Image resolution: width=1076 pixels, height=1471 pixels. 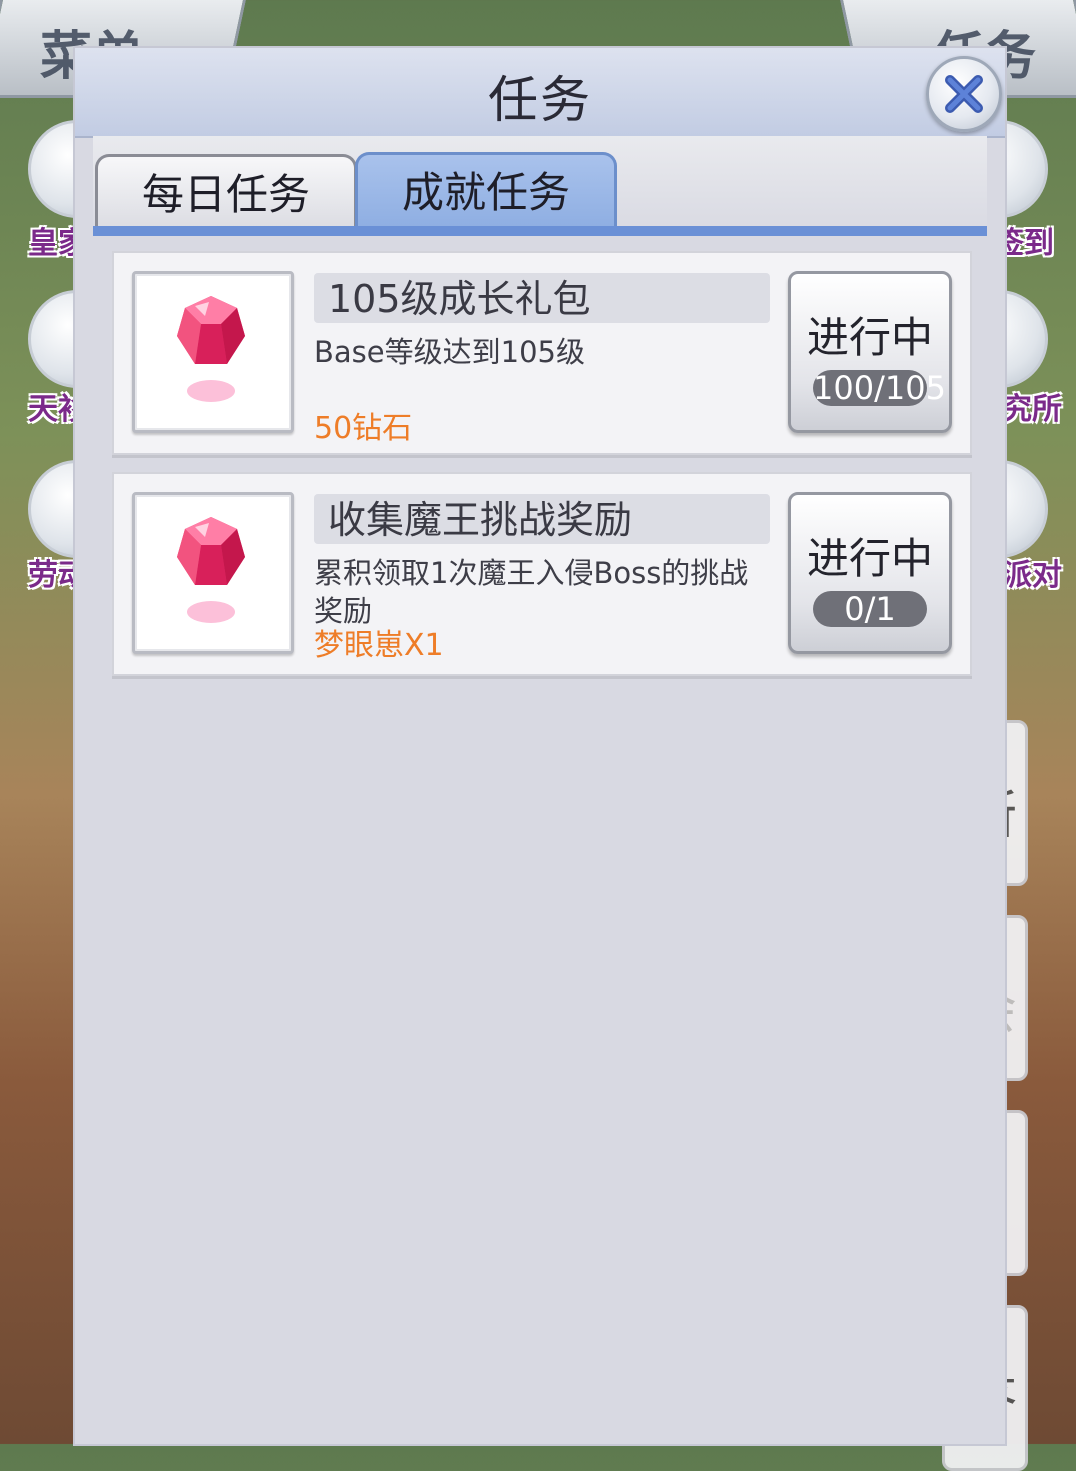 I want to click on quest-status-button: 进行中 0/1, so click(x=870, y=573).